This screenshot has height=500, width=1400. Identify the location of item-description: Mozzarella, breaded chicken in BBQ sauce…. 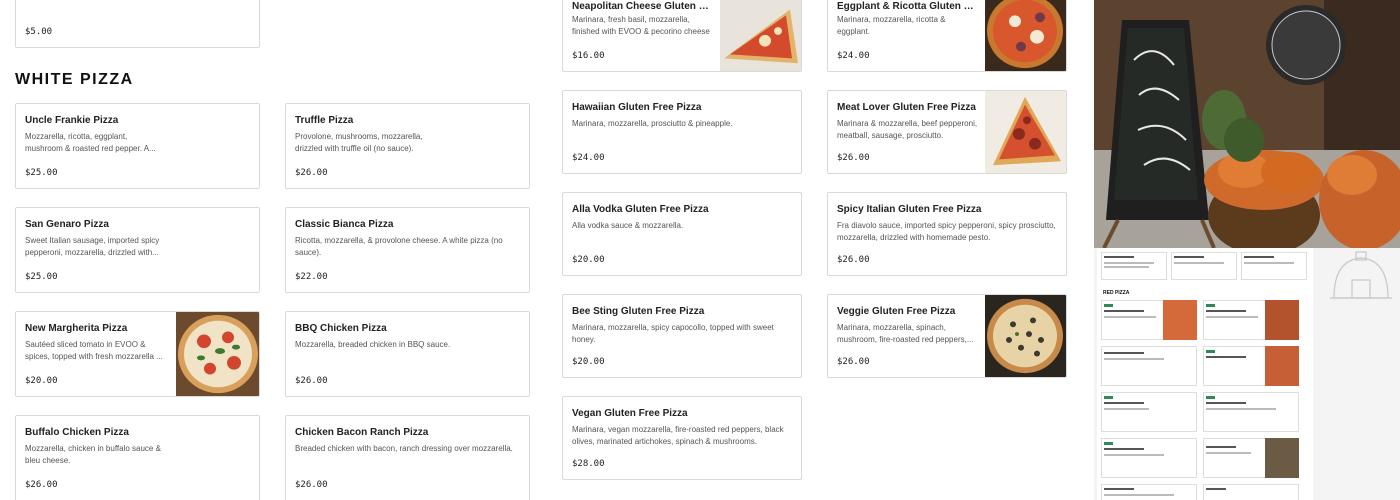
(373, 344).